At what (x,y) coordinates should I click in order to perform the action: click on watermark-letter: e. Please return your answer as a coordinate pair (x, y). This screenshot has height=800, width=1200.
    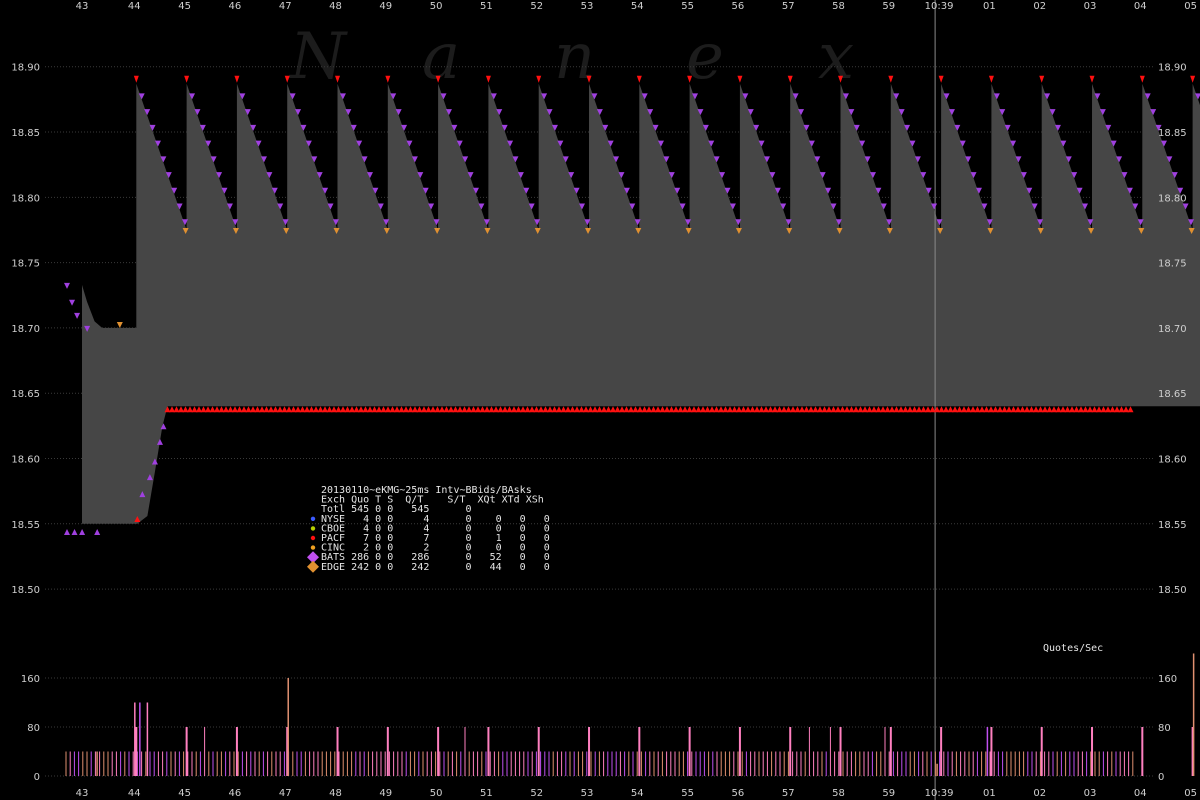
    Looking at the image, I should click on (705, 57).